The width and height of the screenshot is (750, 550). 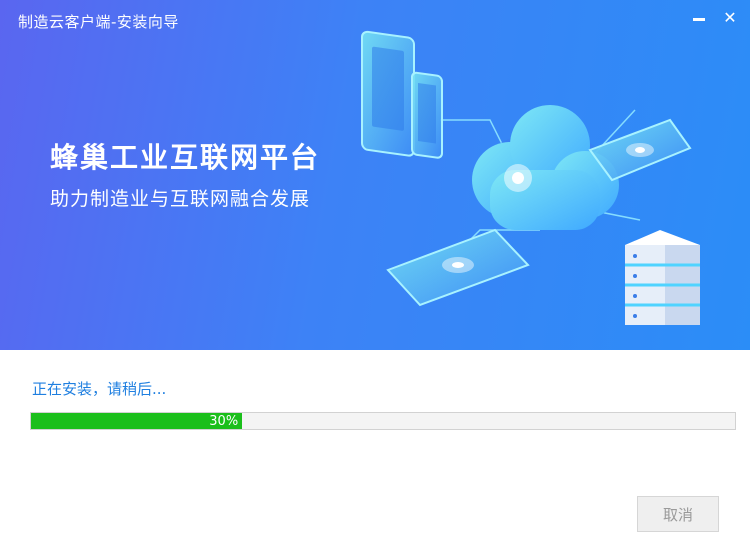 What do you see at coordinates (98, 22) in the screenshot?
I see `window-title: 制造云客户端-安装向导` at bounding box center [98, 22].